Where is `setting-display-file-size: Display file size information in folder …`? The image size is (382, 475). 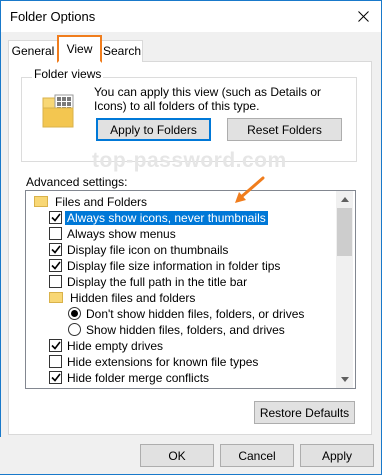 setting-display-file-size: Display file size information in folder … is located at coordinates (164, 265).